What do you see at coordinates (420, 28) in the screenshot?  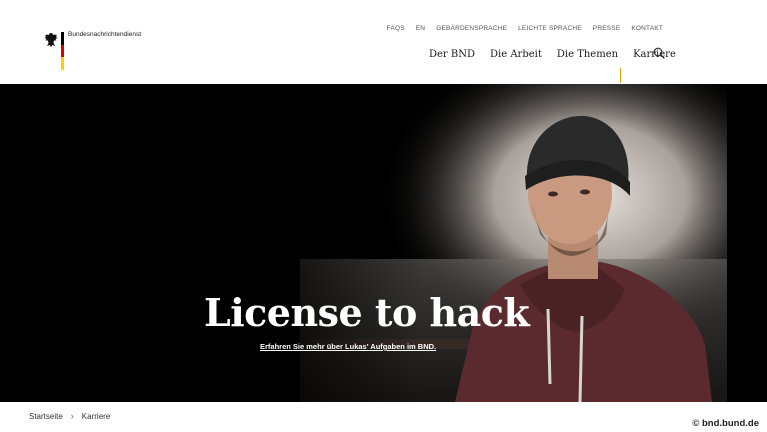 I see `meta-nav-en: EN` at bounding box center [420, 28].